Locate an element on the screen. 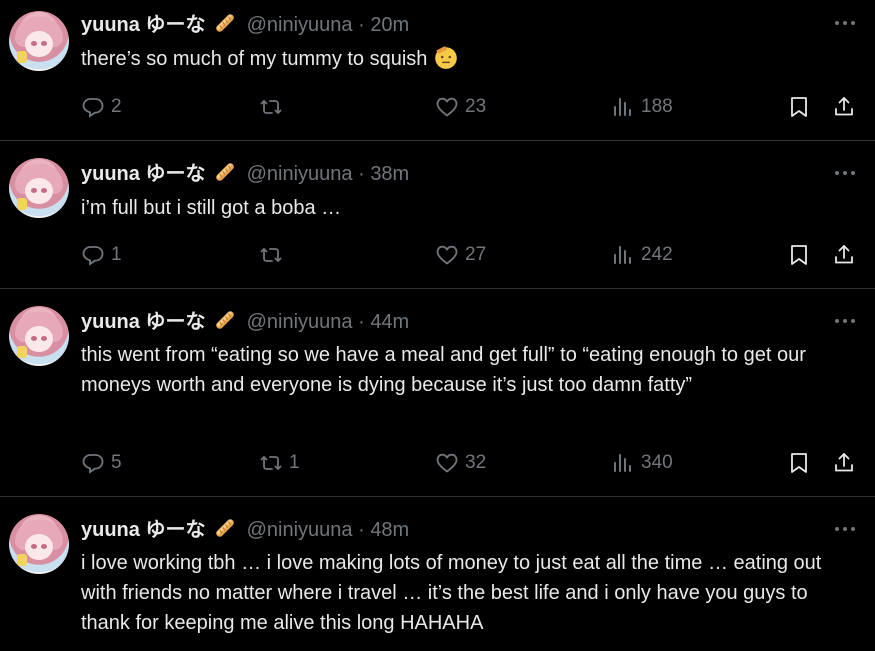  views-button: 188 is located at coordinates (642, 107).